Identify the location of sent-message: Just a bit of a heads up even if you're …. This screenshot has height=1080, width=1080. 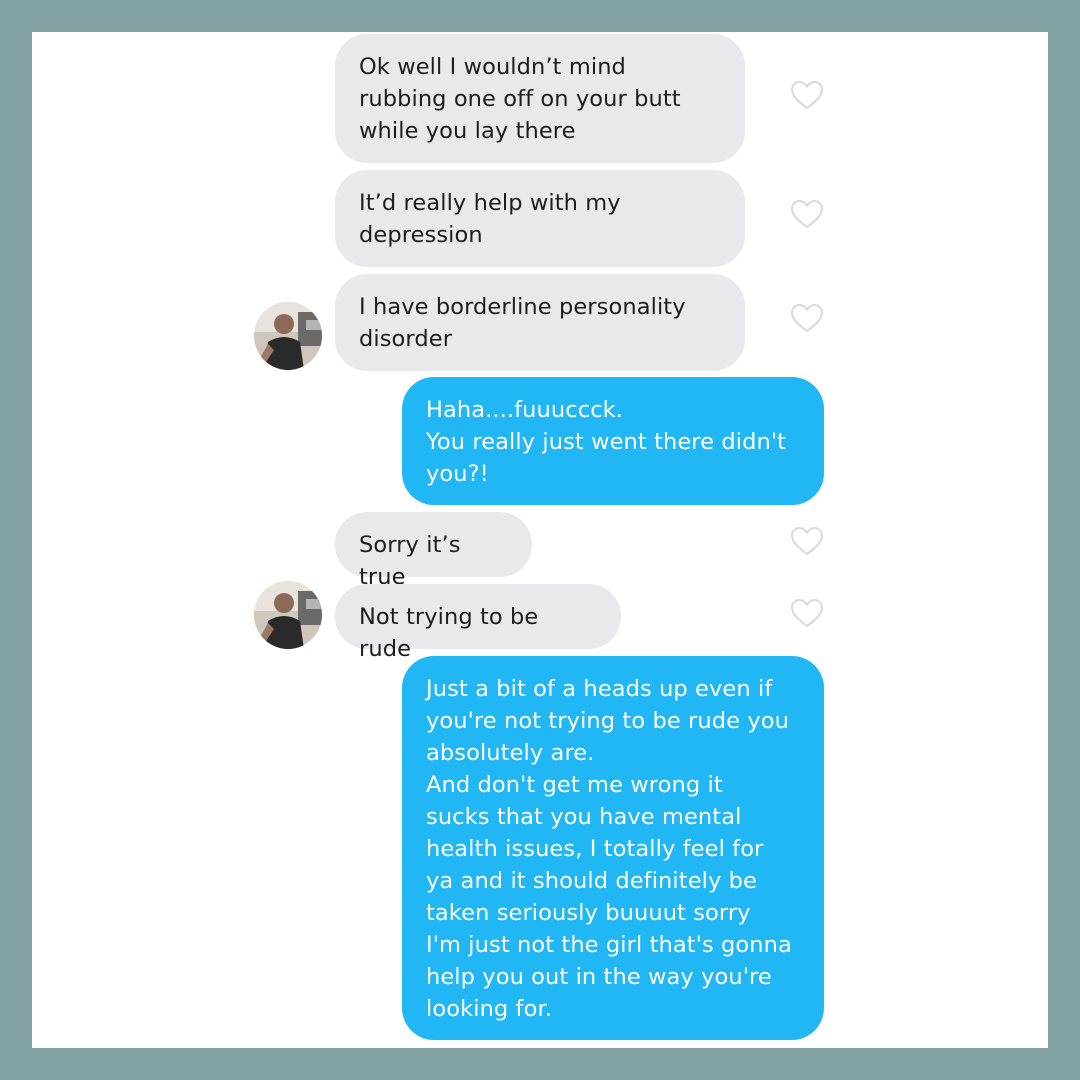
(613, 848).